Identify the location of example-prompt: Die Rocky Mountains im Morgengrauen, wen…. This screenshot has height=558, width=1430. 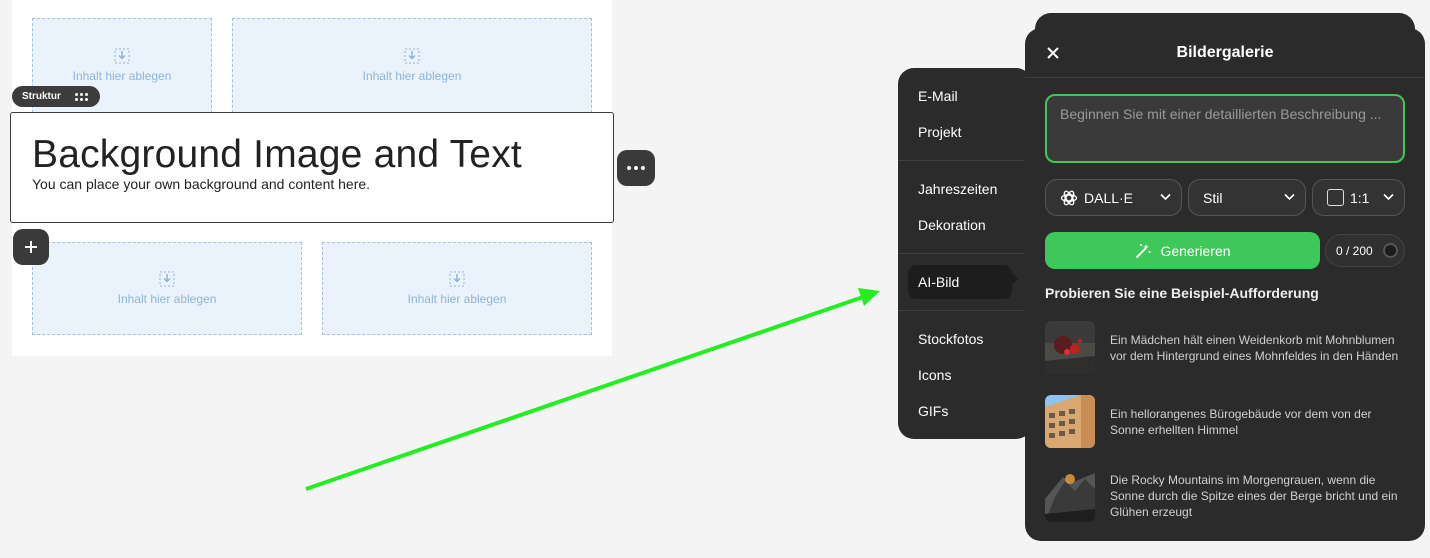
(1225, 495).